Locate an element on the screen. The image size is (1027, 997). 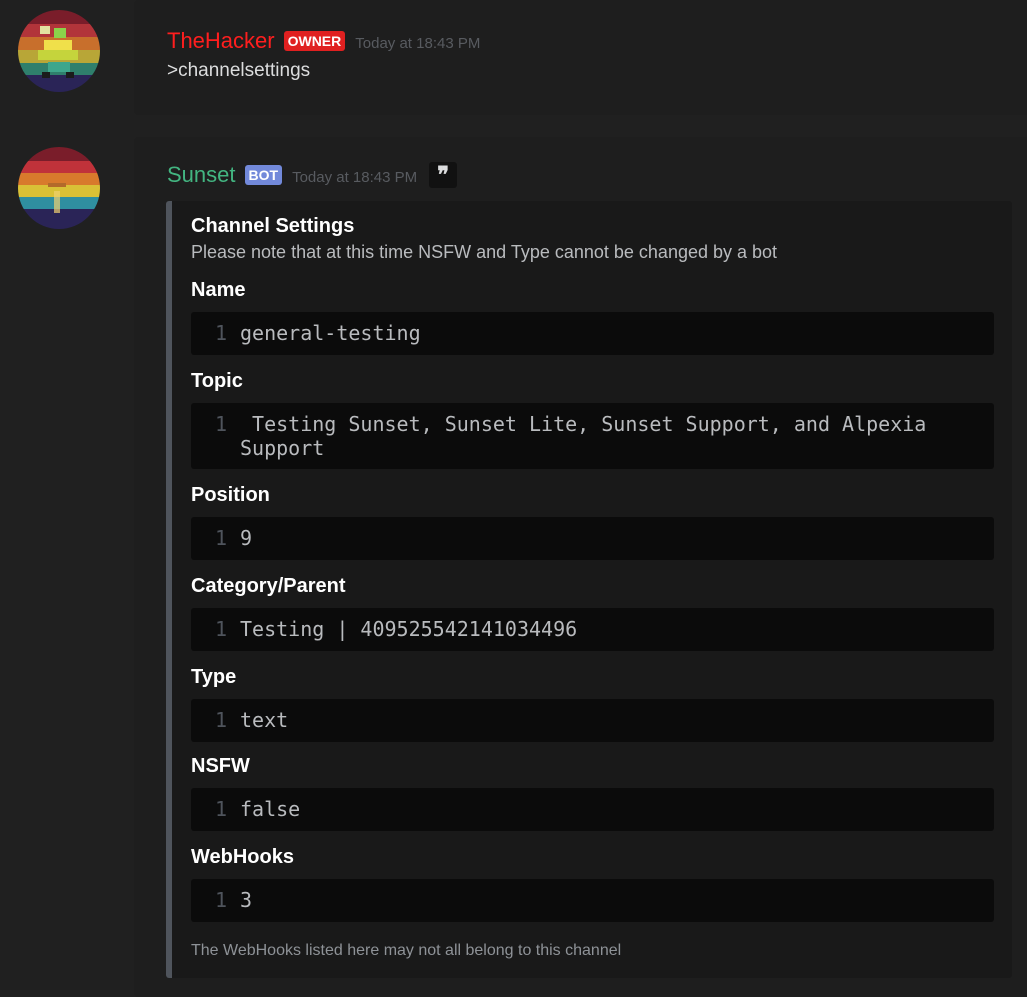
avatar-sunset-icon is located at coordinates (59, 188).